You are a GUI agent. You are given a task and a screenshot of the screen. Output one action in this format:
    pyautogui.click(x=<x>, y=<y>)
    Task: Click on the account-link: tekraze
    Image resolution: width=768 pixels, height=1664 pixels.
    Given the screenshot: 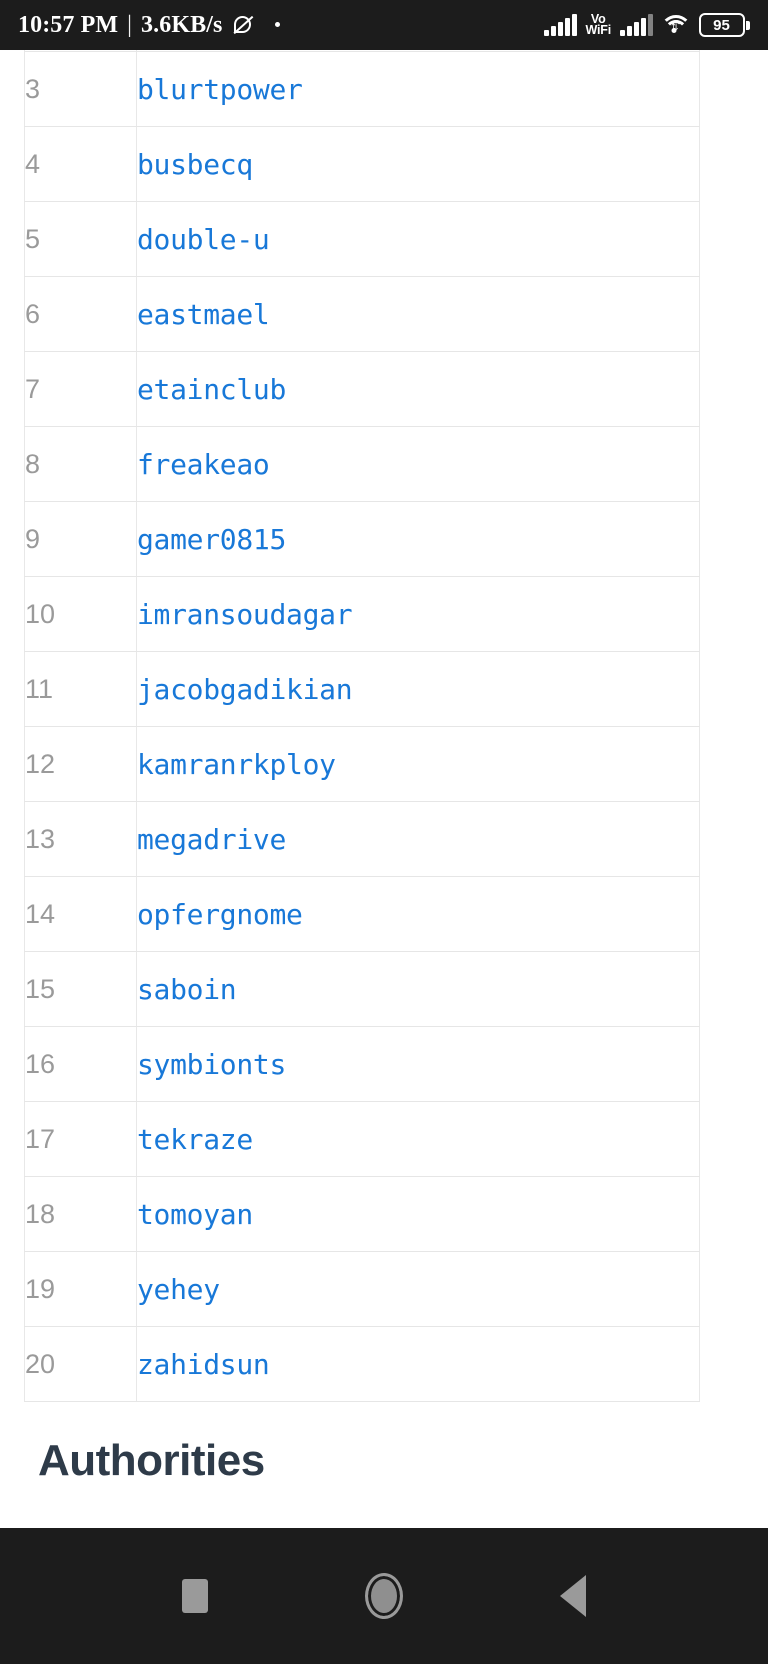 What is the action you would take?
    pyautogui.click(x=195, y=1139)
    